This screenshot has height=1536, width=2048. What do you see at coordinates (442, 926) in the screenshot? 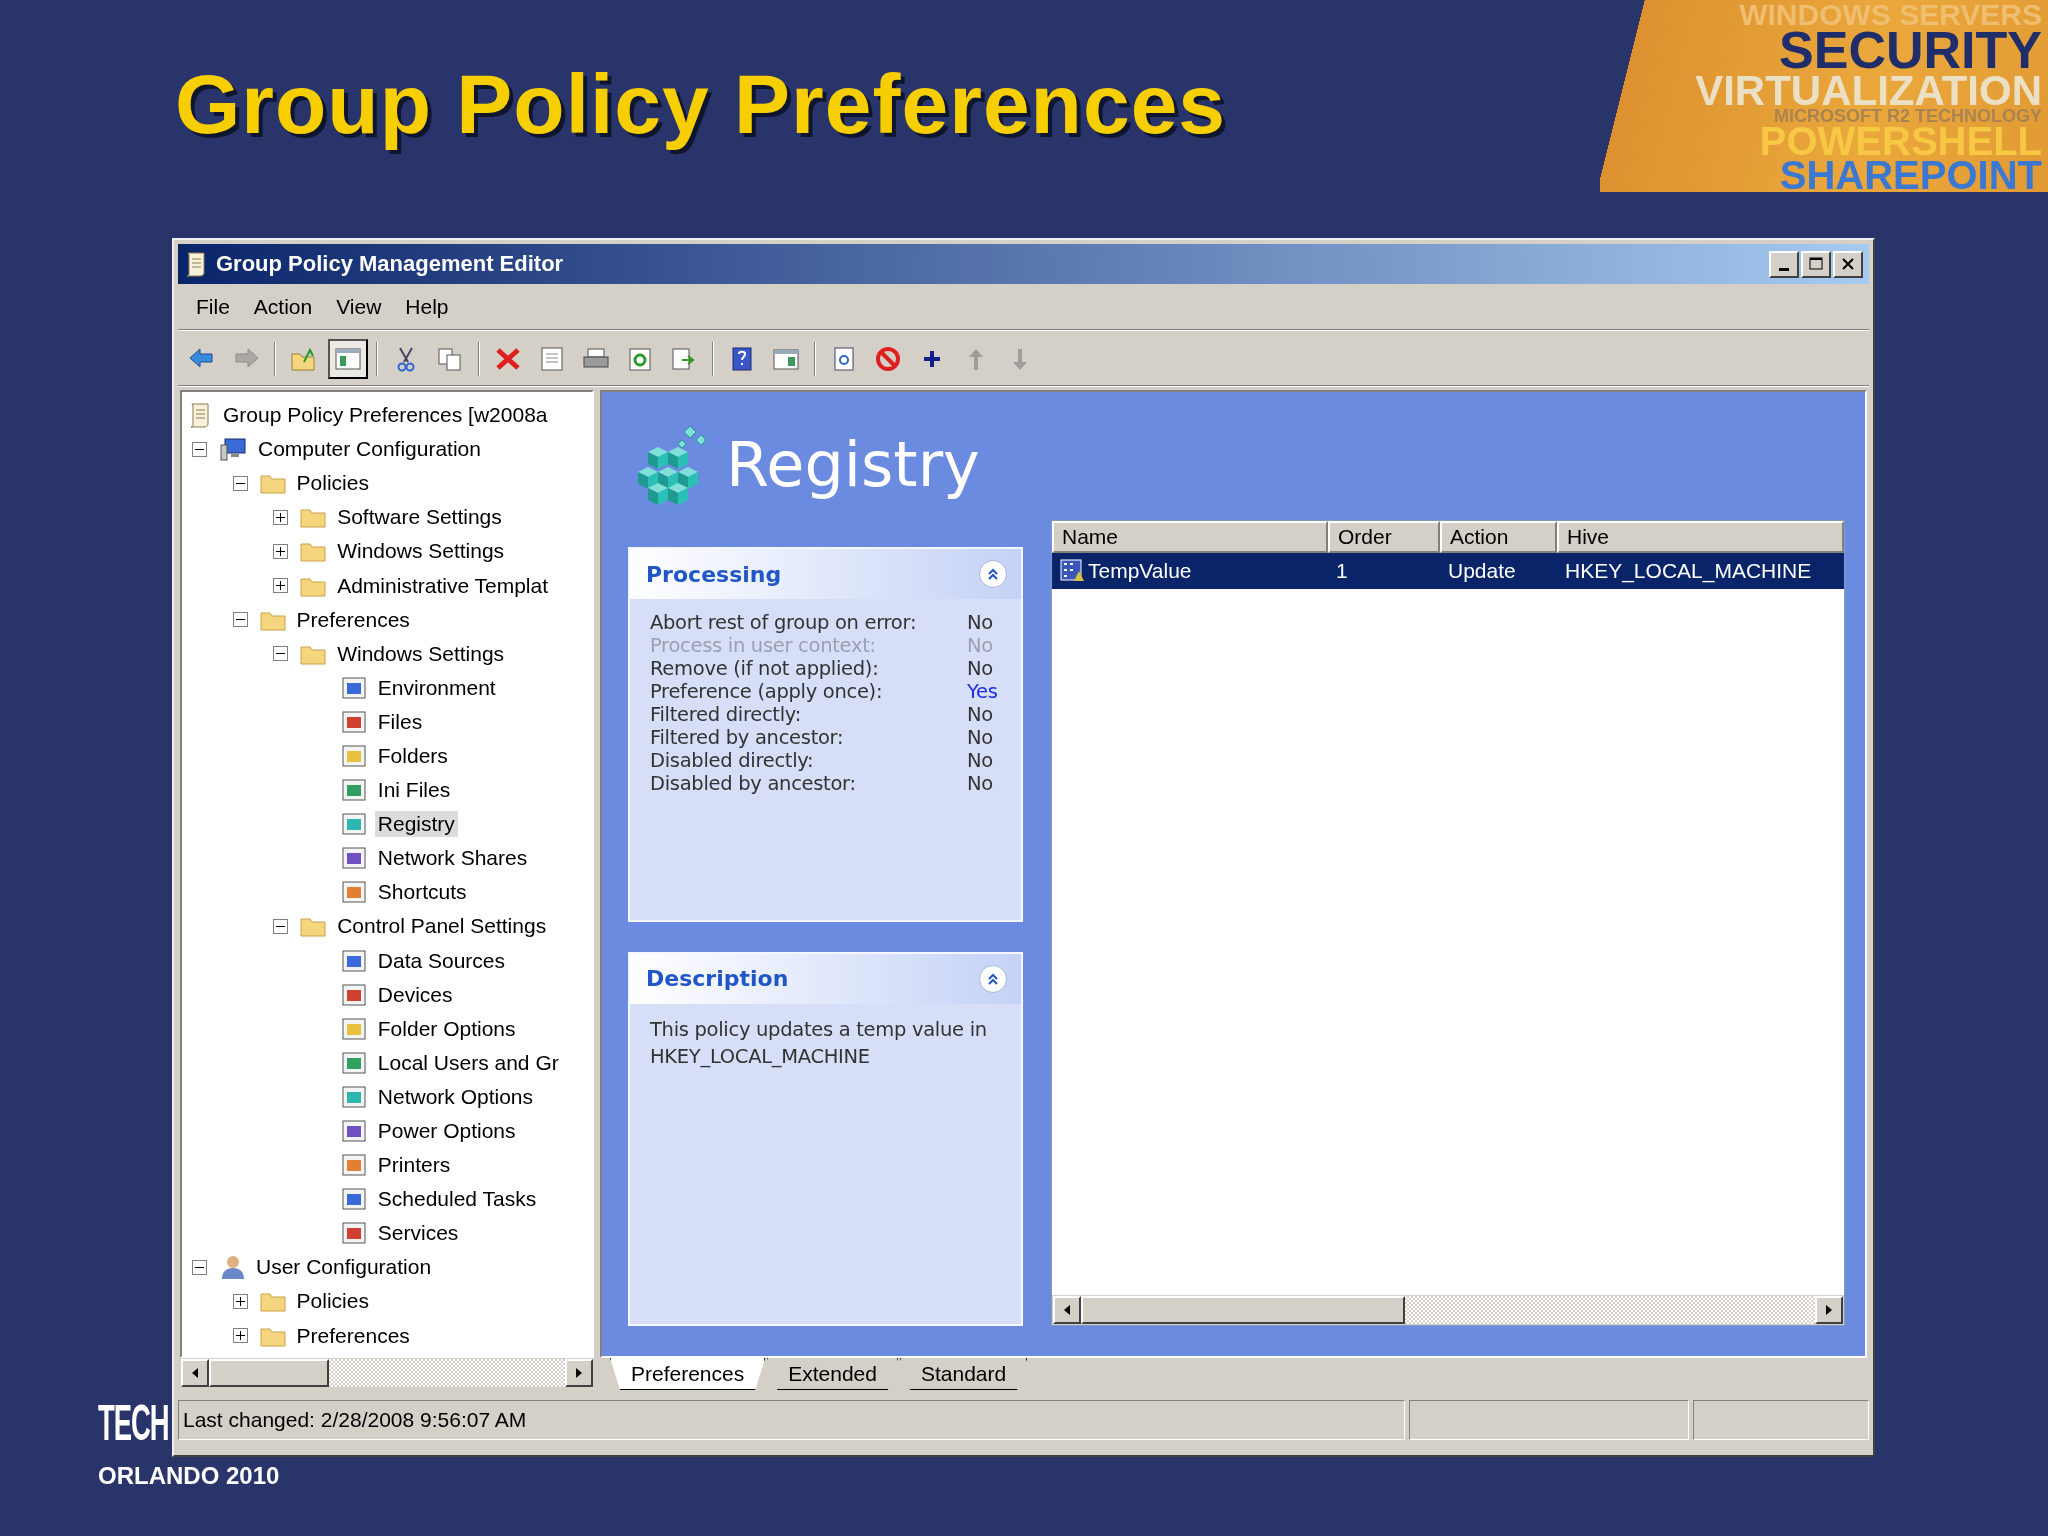
I see `tree-item: Control Panel Settings` at bounding box center [442, 926].